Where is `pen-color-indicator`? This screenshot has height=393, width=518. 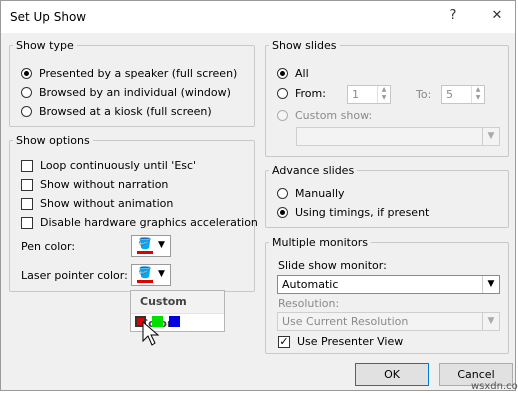 pen-color-indicator is located at coordinates (145, 252).